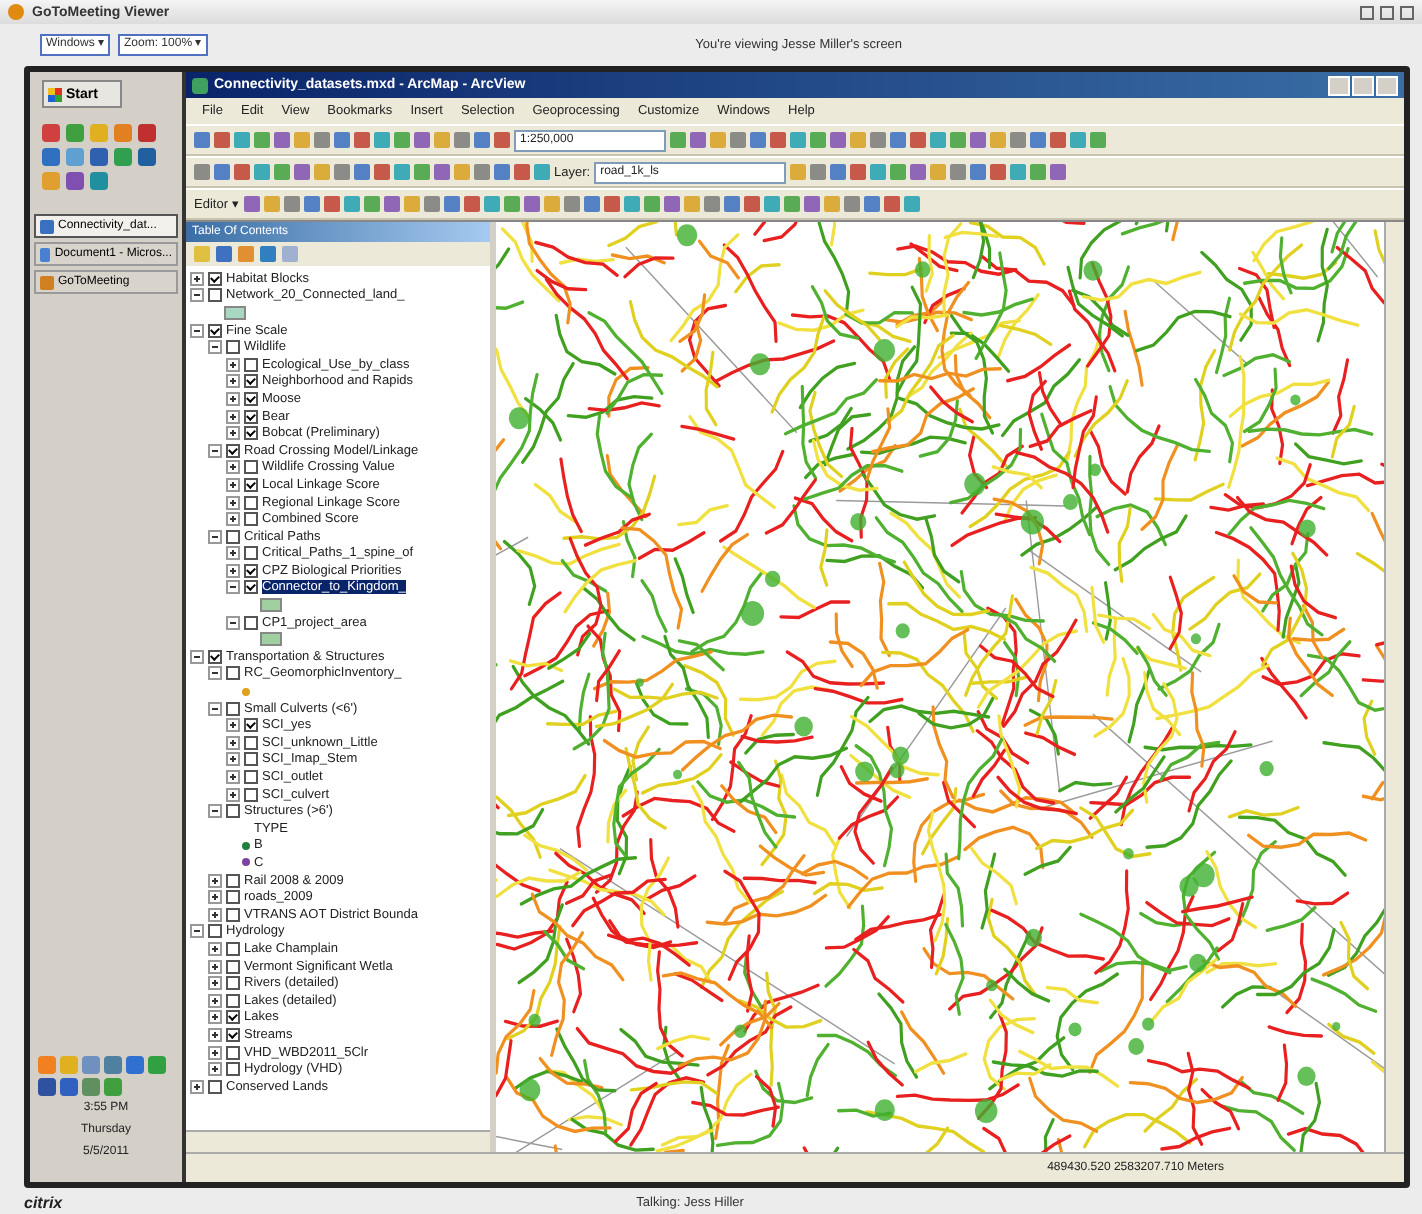 The image size is (1422, 1214). I want to click on windows-logo-icon, so click(55, 94).